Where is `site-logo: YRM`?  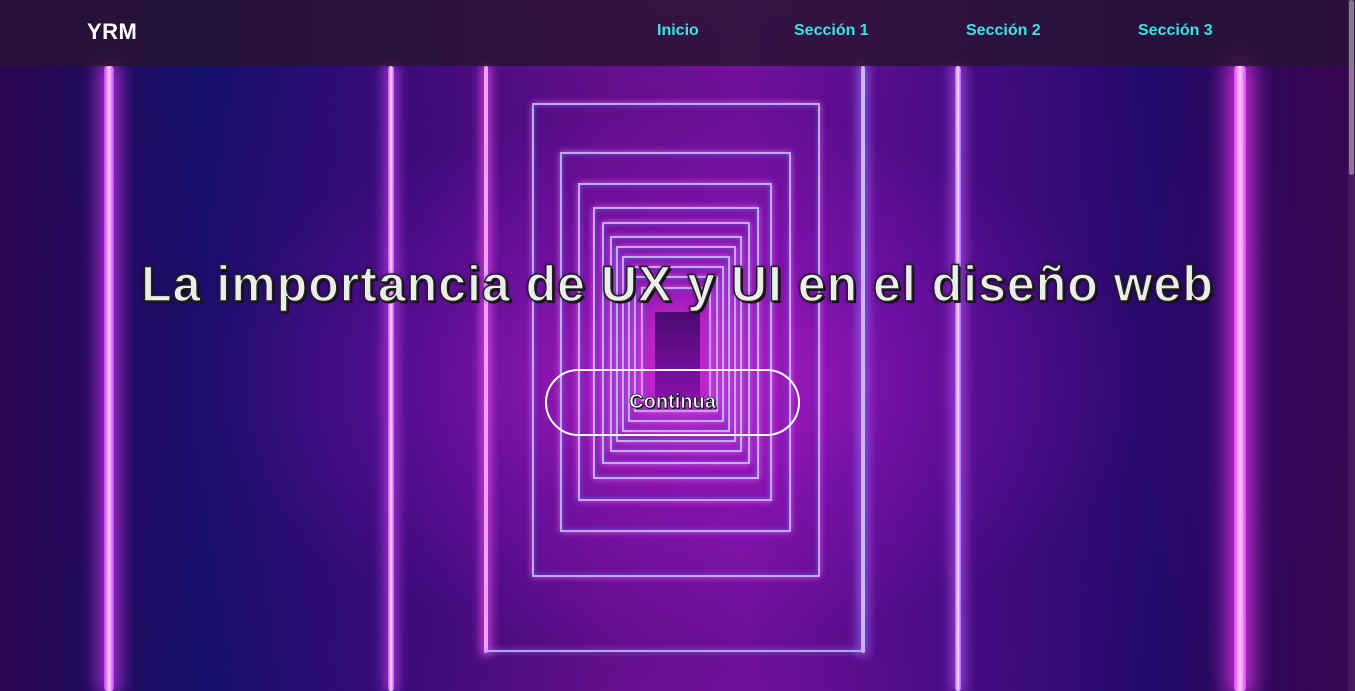 site-logo: YRM is located at coordinates (112, 32).